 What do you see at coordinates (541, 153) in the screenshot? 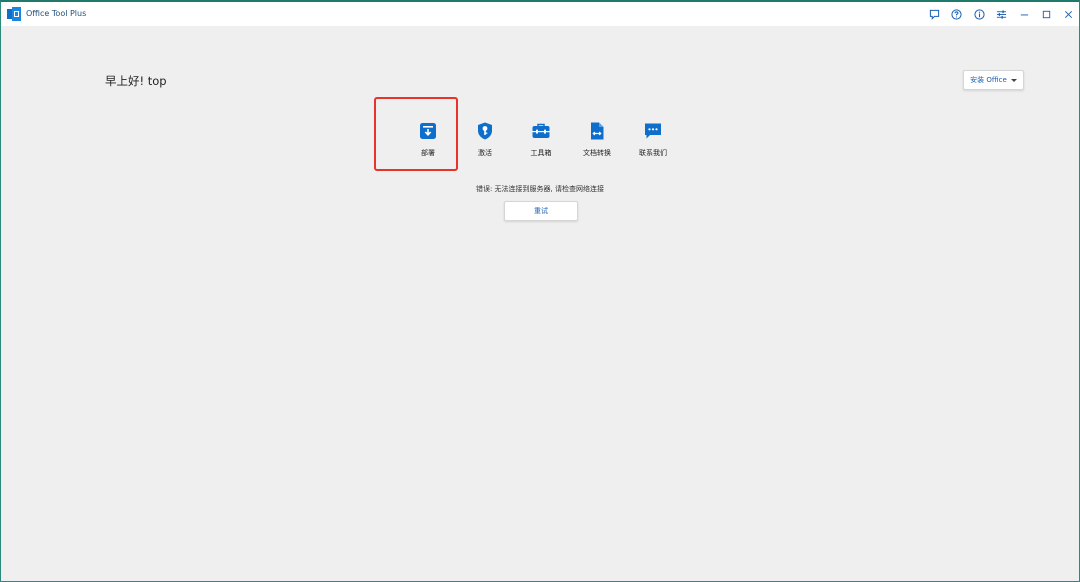
I see `feature-label: 工具箱` at bounding box center [541, 153].